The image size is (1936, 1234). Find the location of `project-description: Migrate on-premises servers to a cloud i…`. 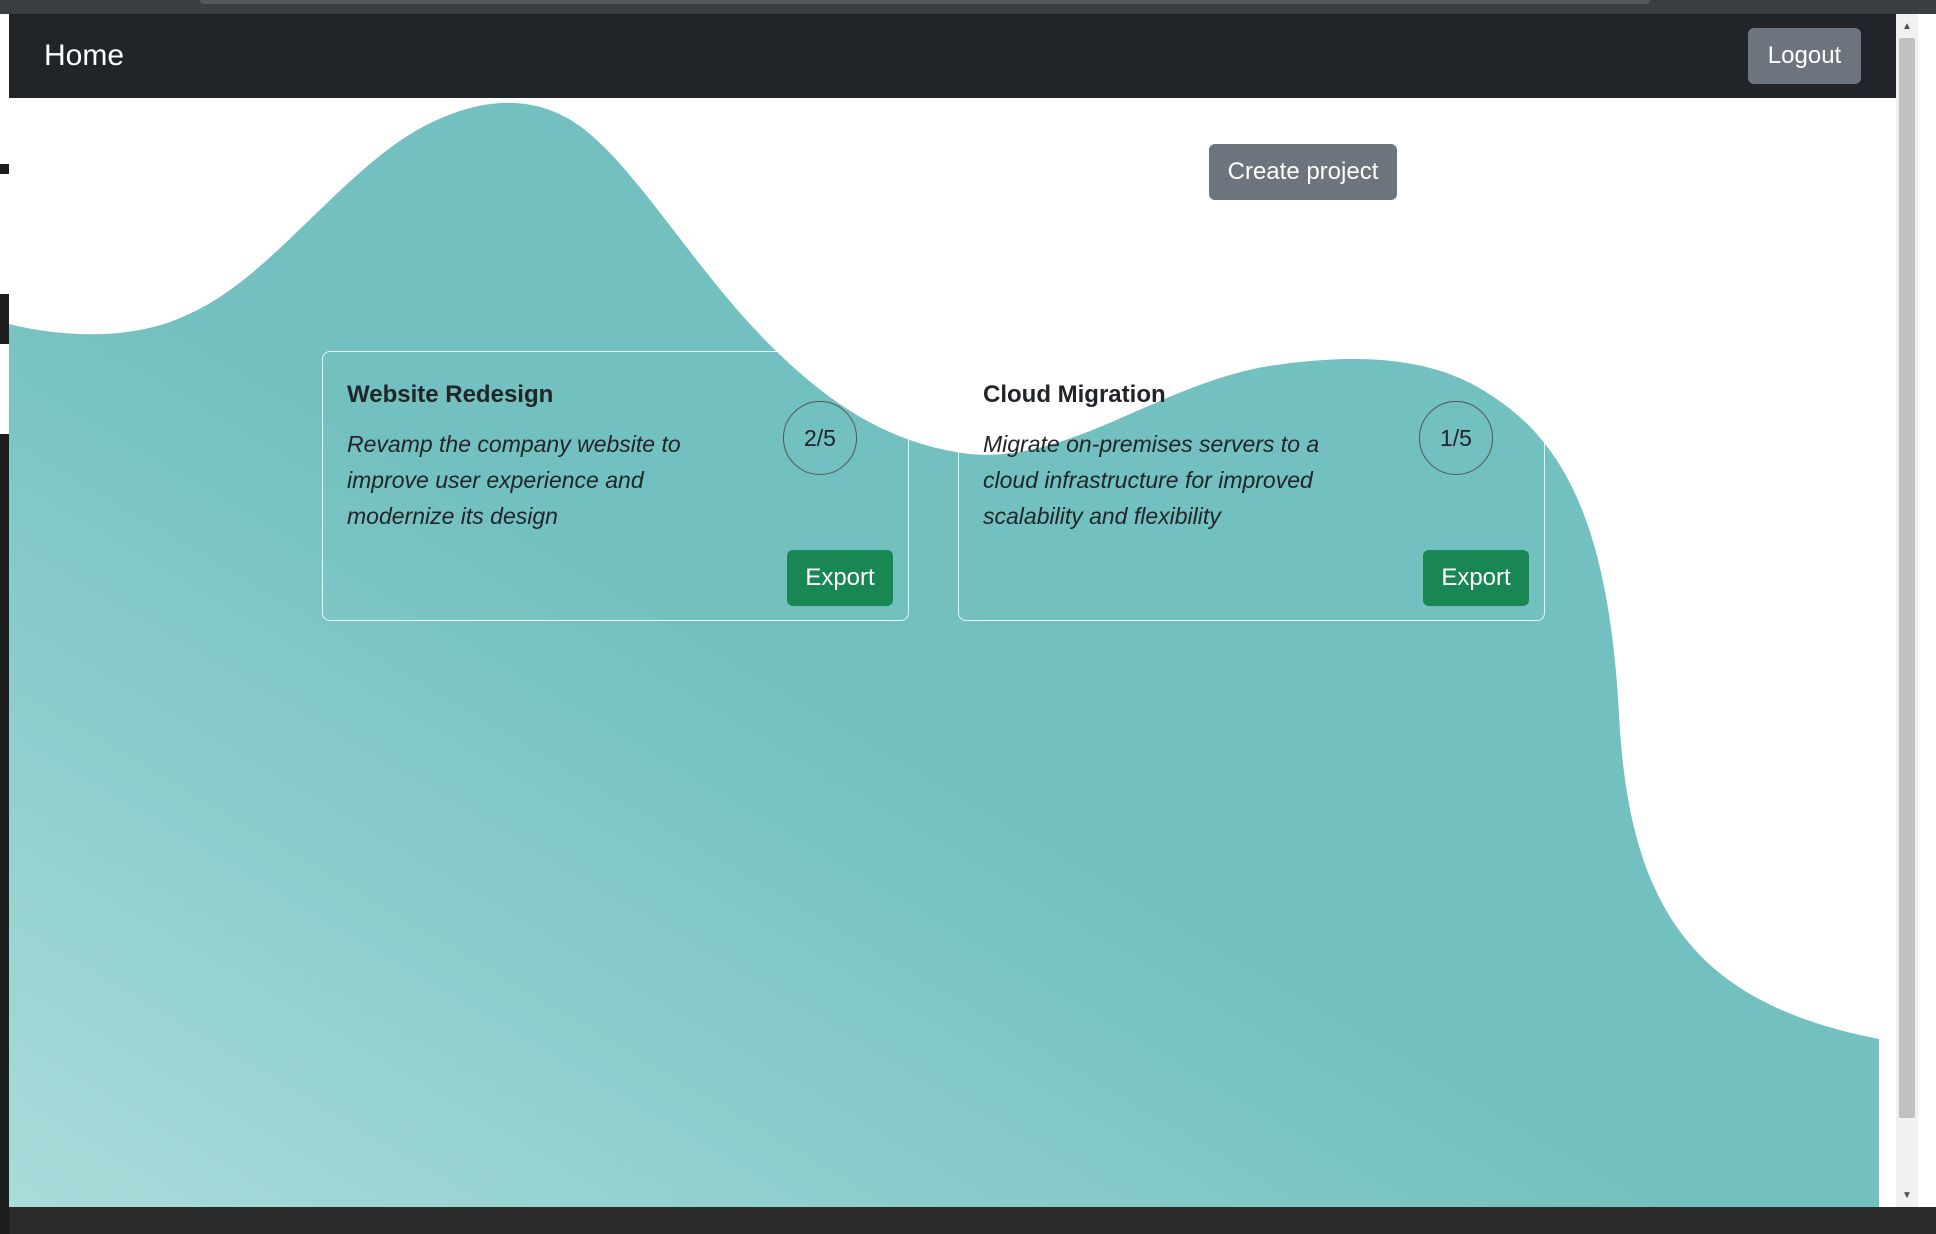

project-description: Migrate on-premises servers to a cloud i… is located at coordinates (1151, 480).